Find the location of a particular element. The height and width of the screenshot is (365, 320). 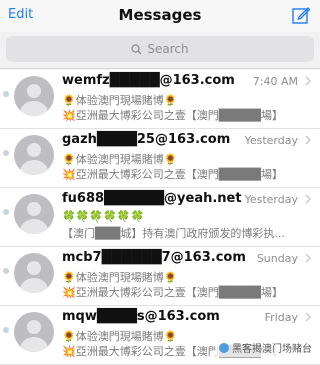

watermark-text: 黑客揭澳门场赌台 is located at coordinates (272, 349).